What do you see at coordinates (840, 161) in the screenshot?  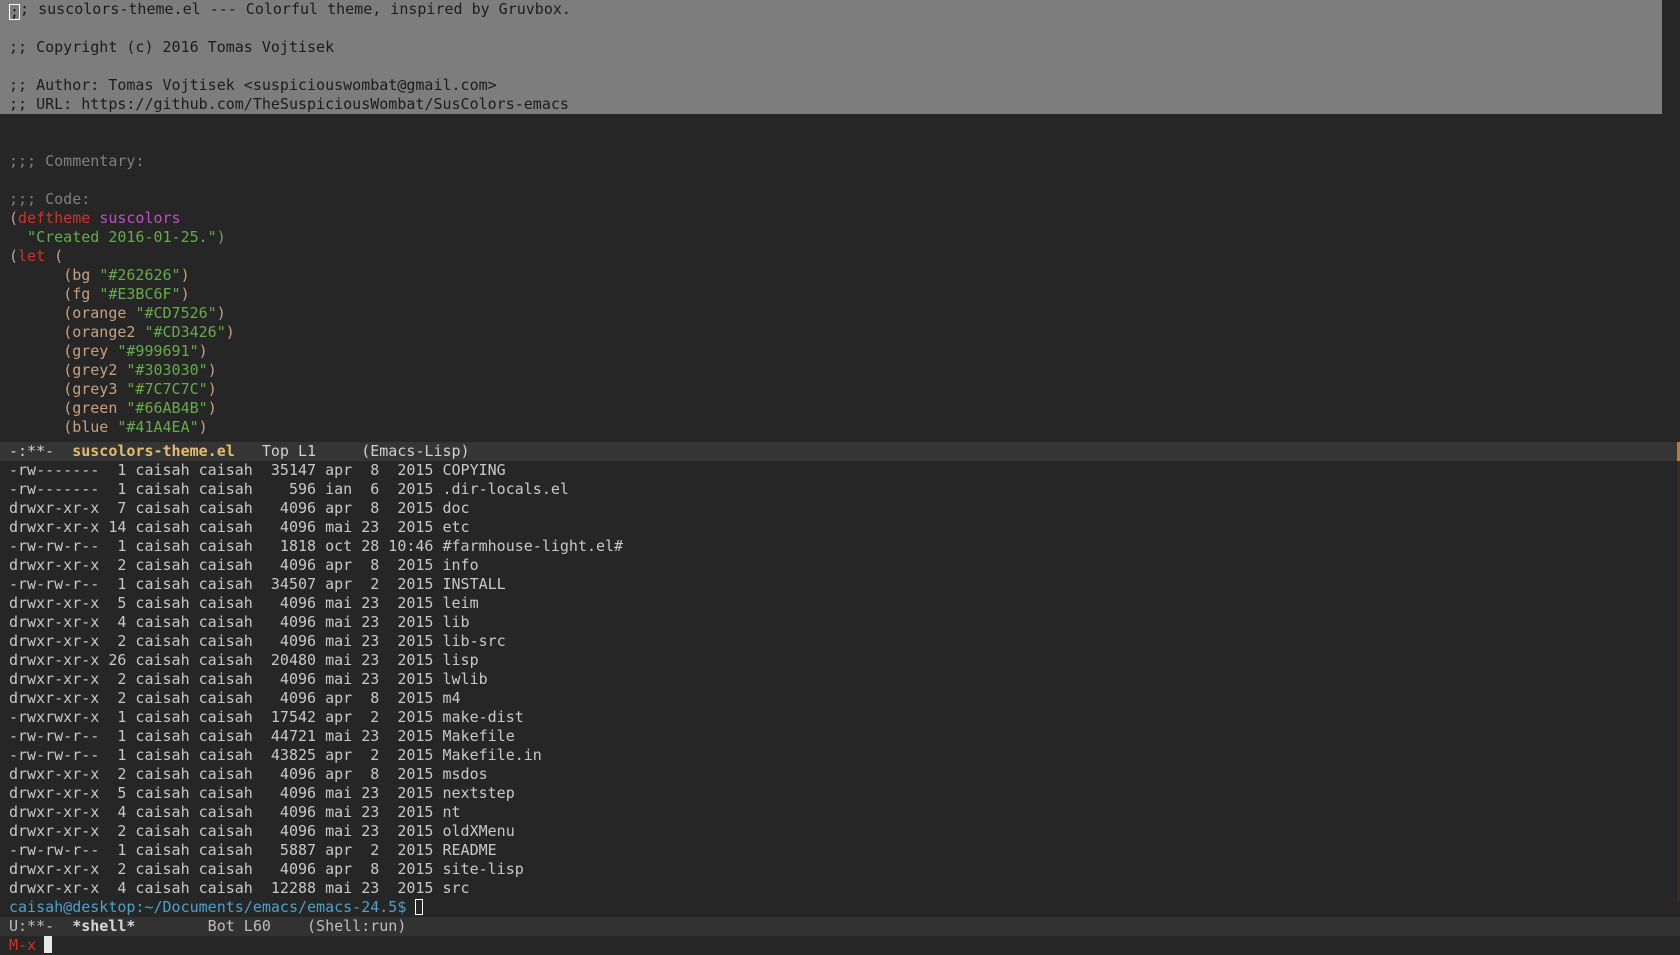 I see `code-line: ;;; Commentary:` at bounding box center [840, 161].